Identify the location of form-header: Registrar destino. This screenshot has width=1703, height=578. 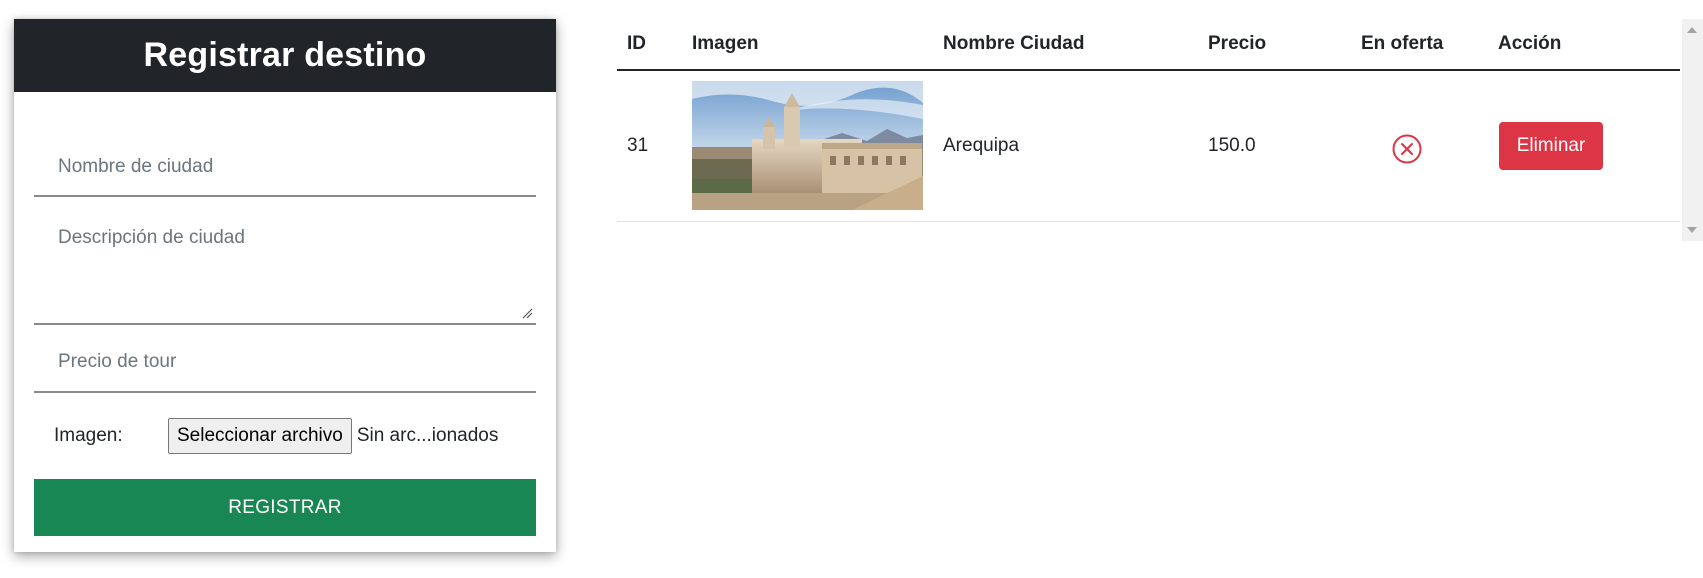
(285, 55).